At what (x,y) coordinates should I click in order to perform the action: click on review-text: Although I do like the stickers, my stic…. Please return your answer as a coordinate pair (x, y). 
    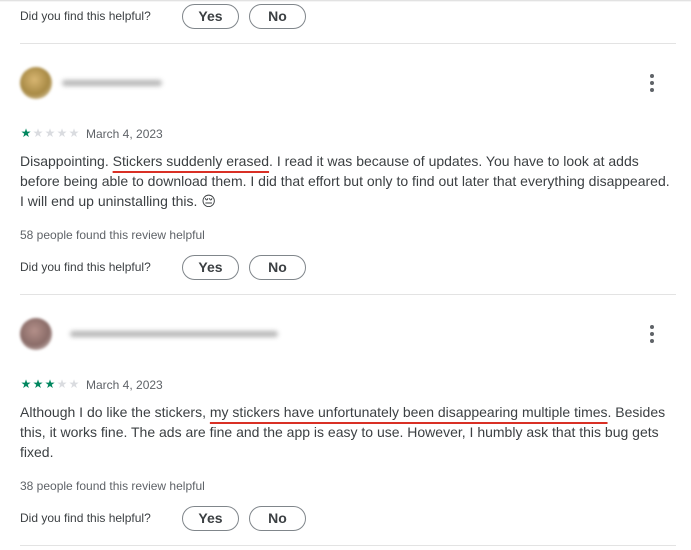
    Looking at the image, I should click on (345, 432).